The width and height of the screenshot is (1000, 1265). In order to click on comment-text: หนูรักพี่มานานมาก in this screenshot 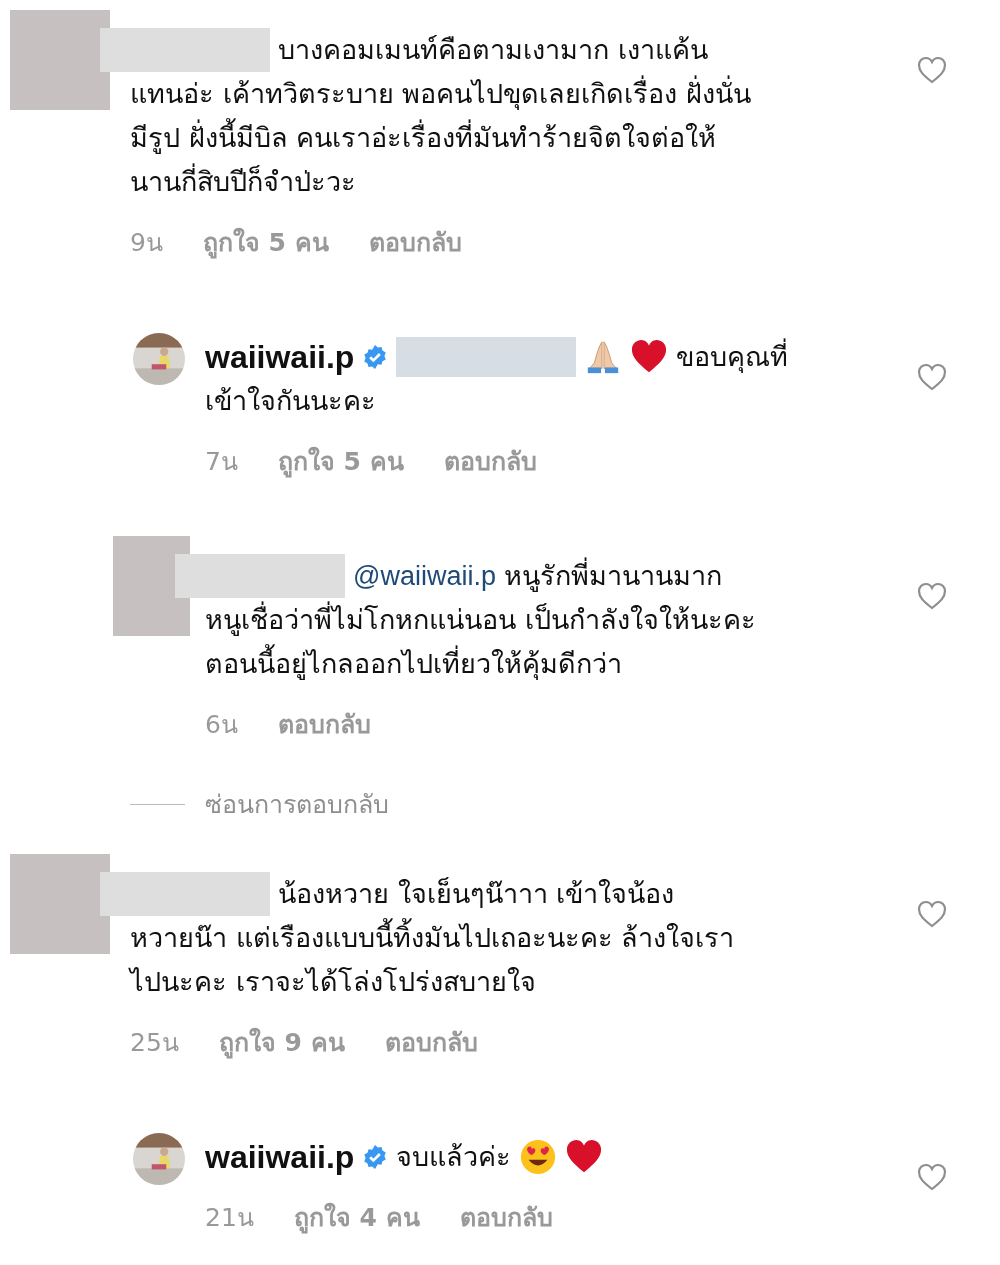, I will do `click(612, 576)`.